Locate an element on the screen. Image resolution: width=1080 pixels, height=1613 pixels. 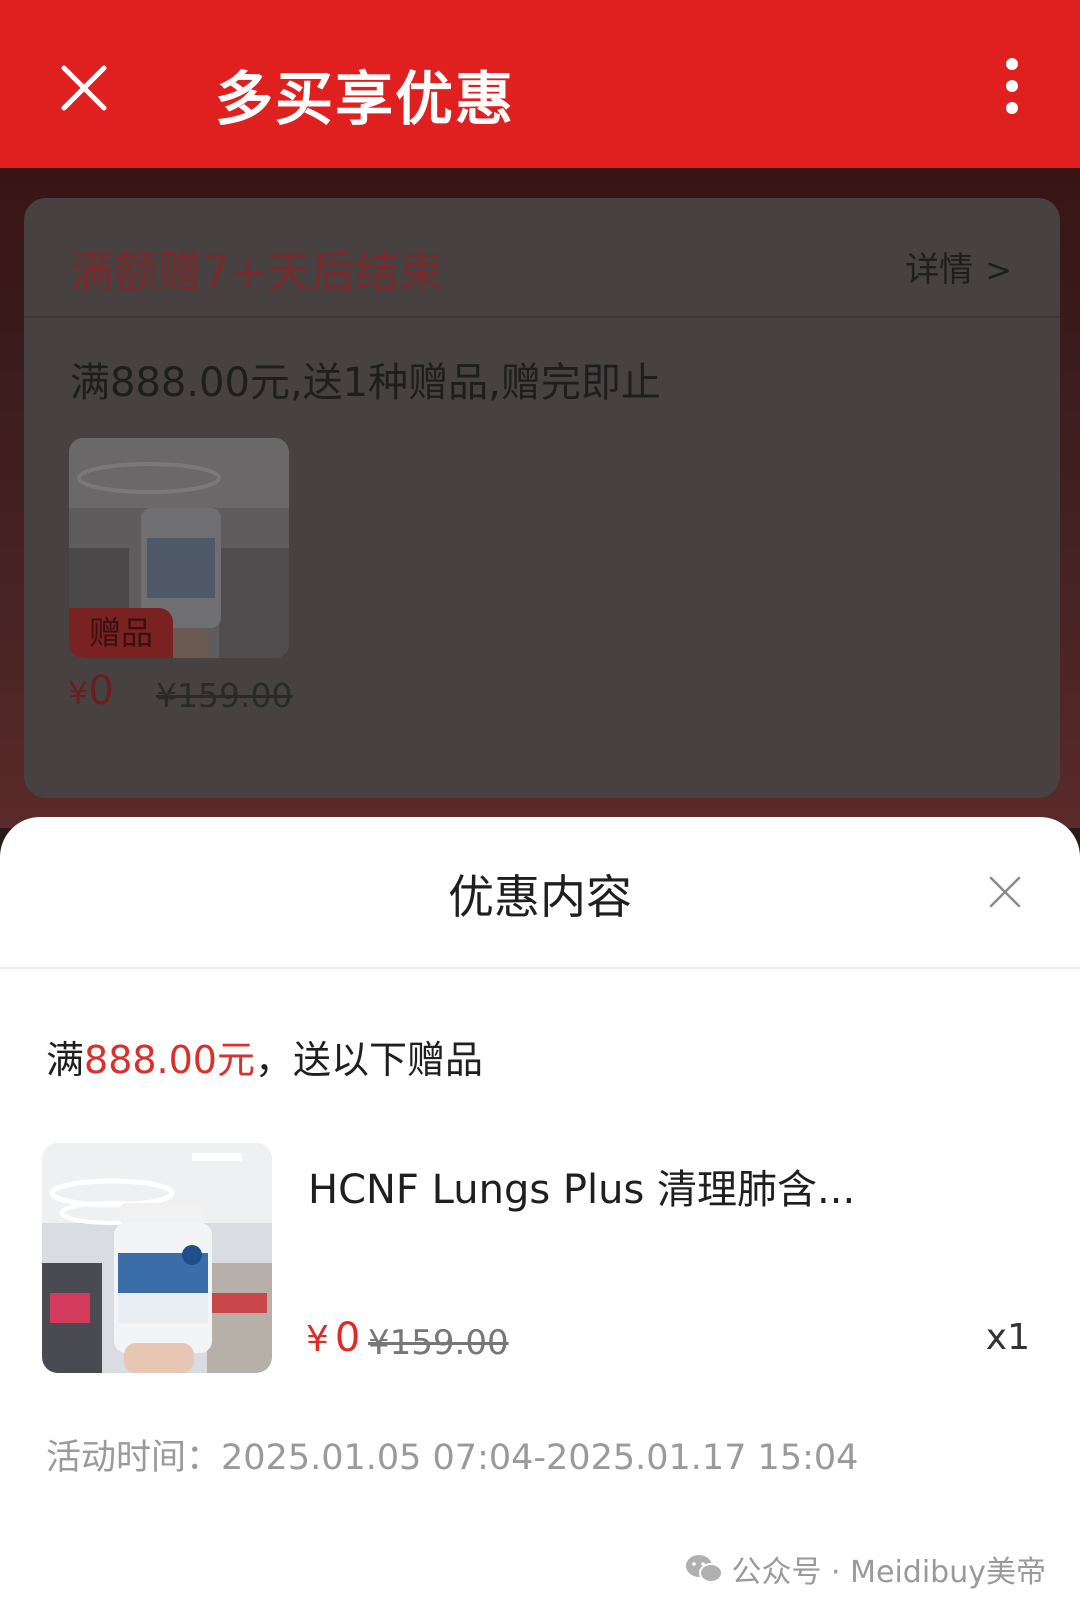
product-photo is located at coordinates (157, 1258).